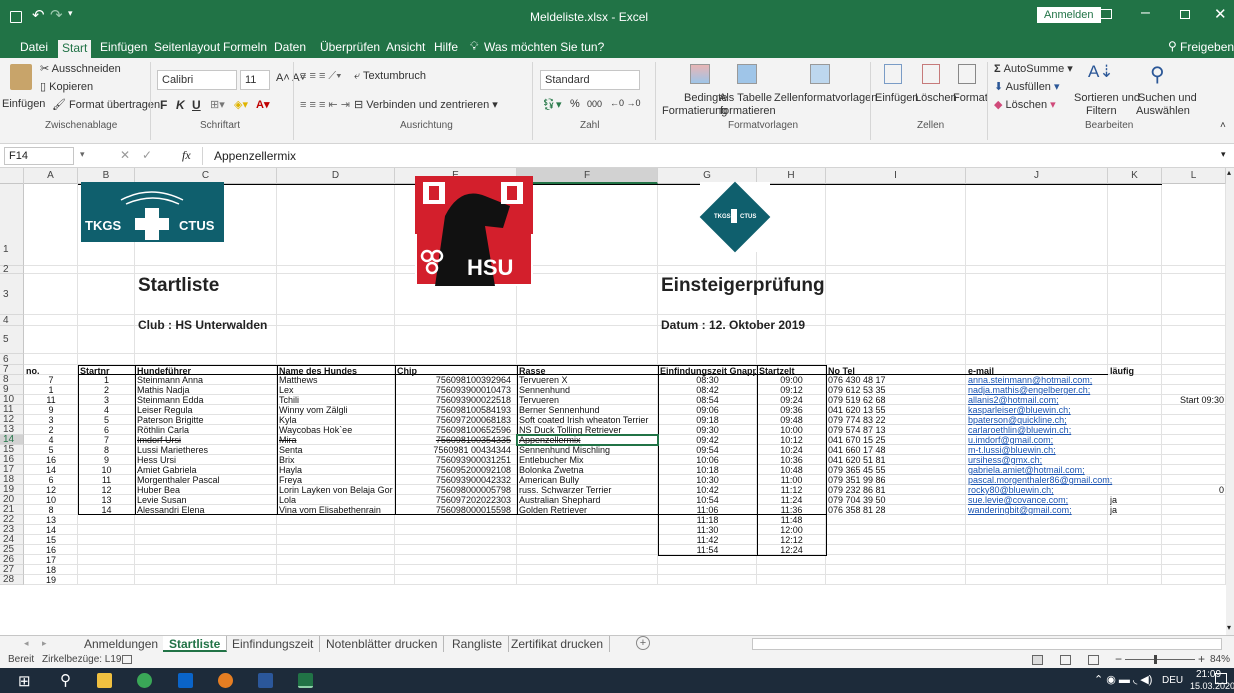 This screenshot has width=1234, height=693. What do you see at coordinates (707, 380) in the screenshot?
I see `table-cell: 08:30` at bounding box center [707, 380].